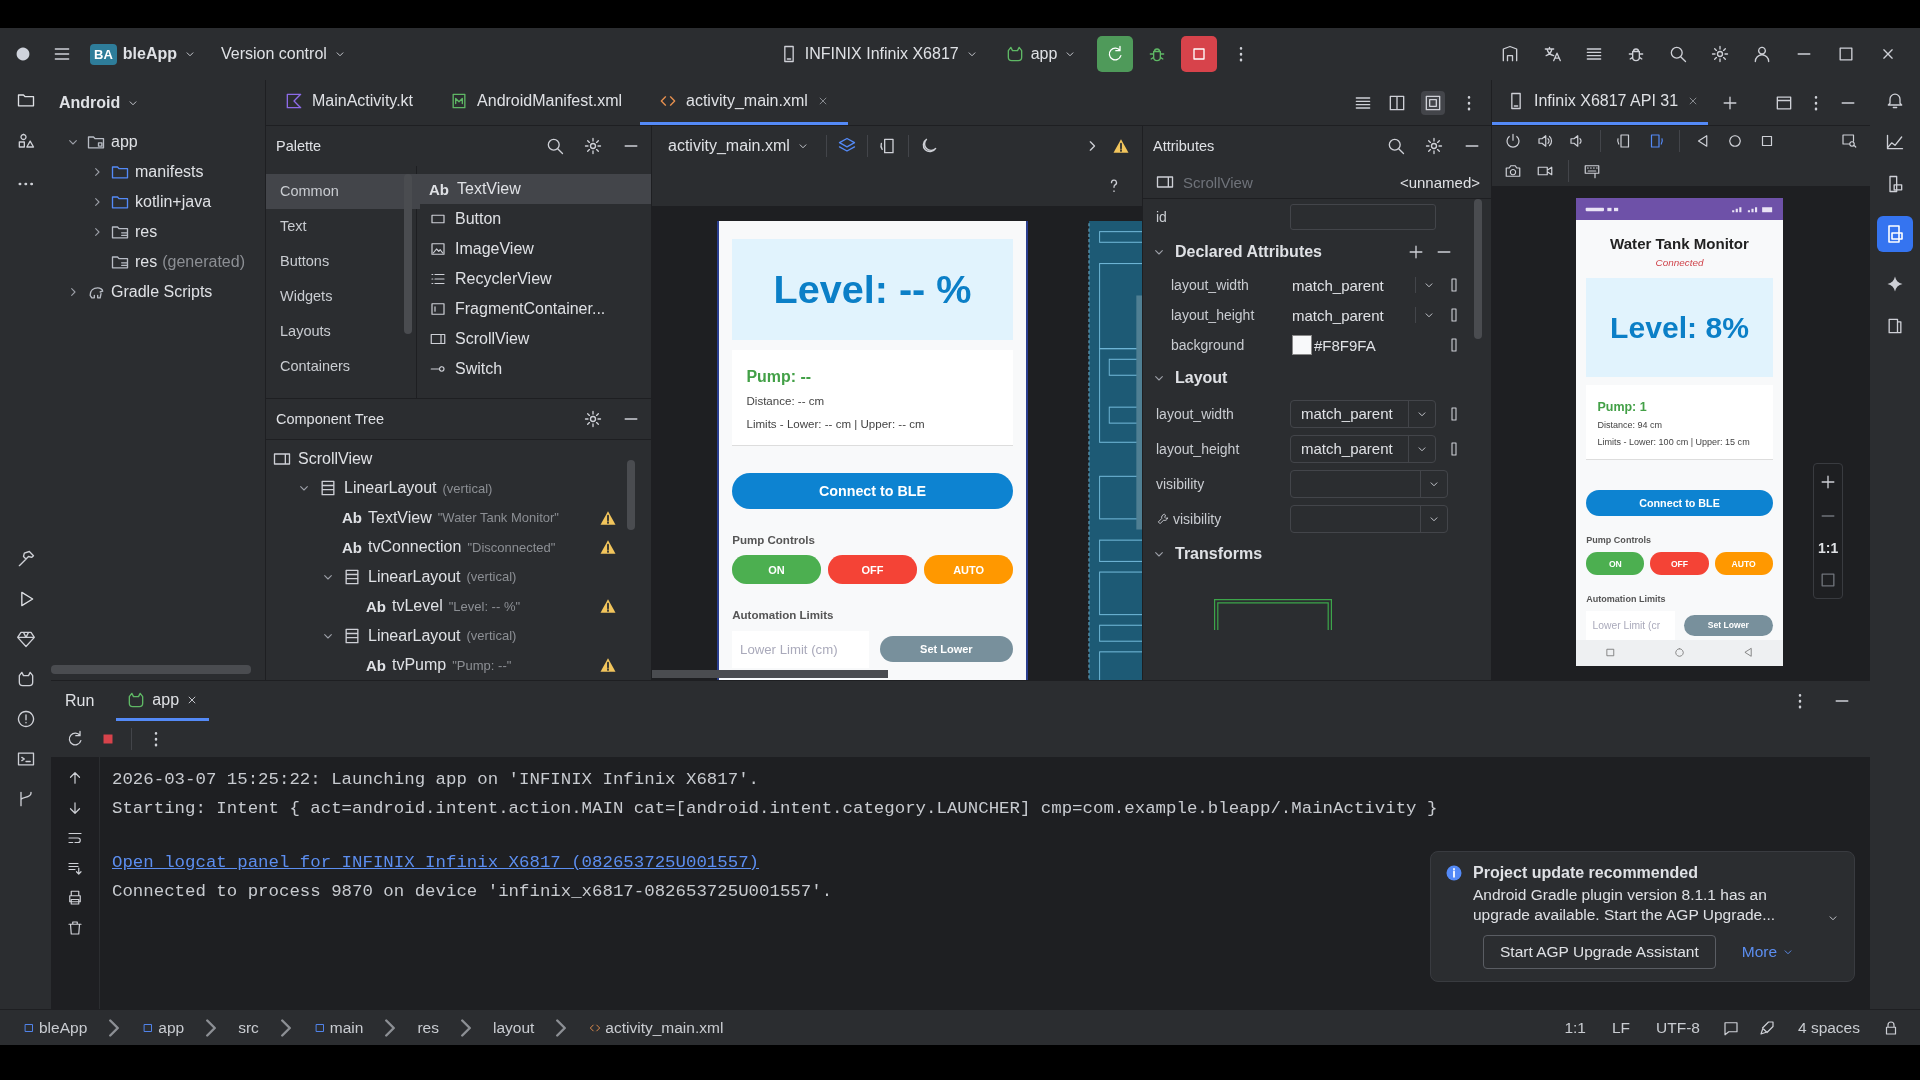 The height and width of the screenshot is (1080, 1920). Describe the element at coordinates (428, 1027) in the screenshot. I see `breadcrumb: res` at that location.